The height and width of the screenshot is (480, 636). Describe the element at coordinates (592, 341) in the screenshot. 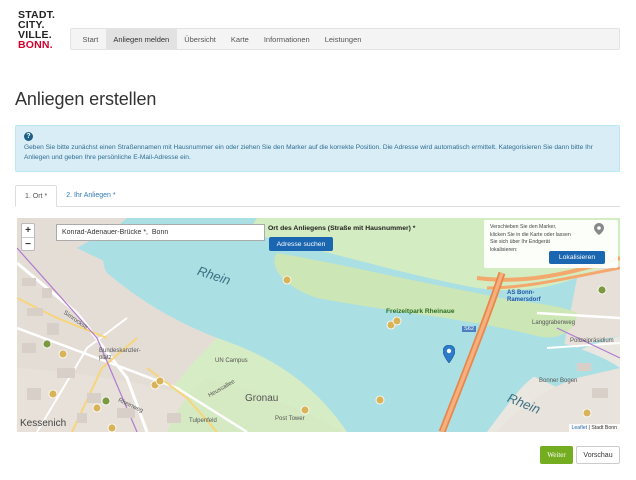

I see `map-label-polizeipraesidium: Polizeipräsidium` at that location.